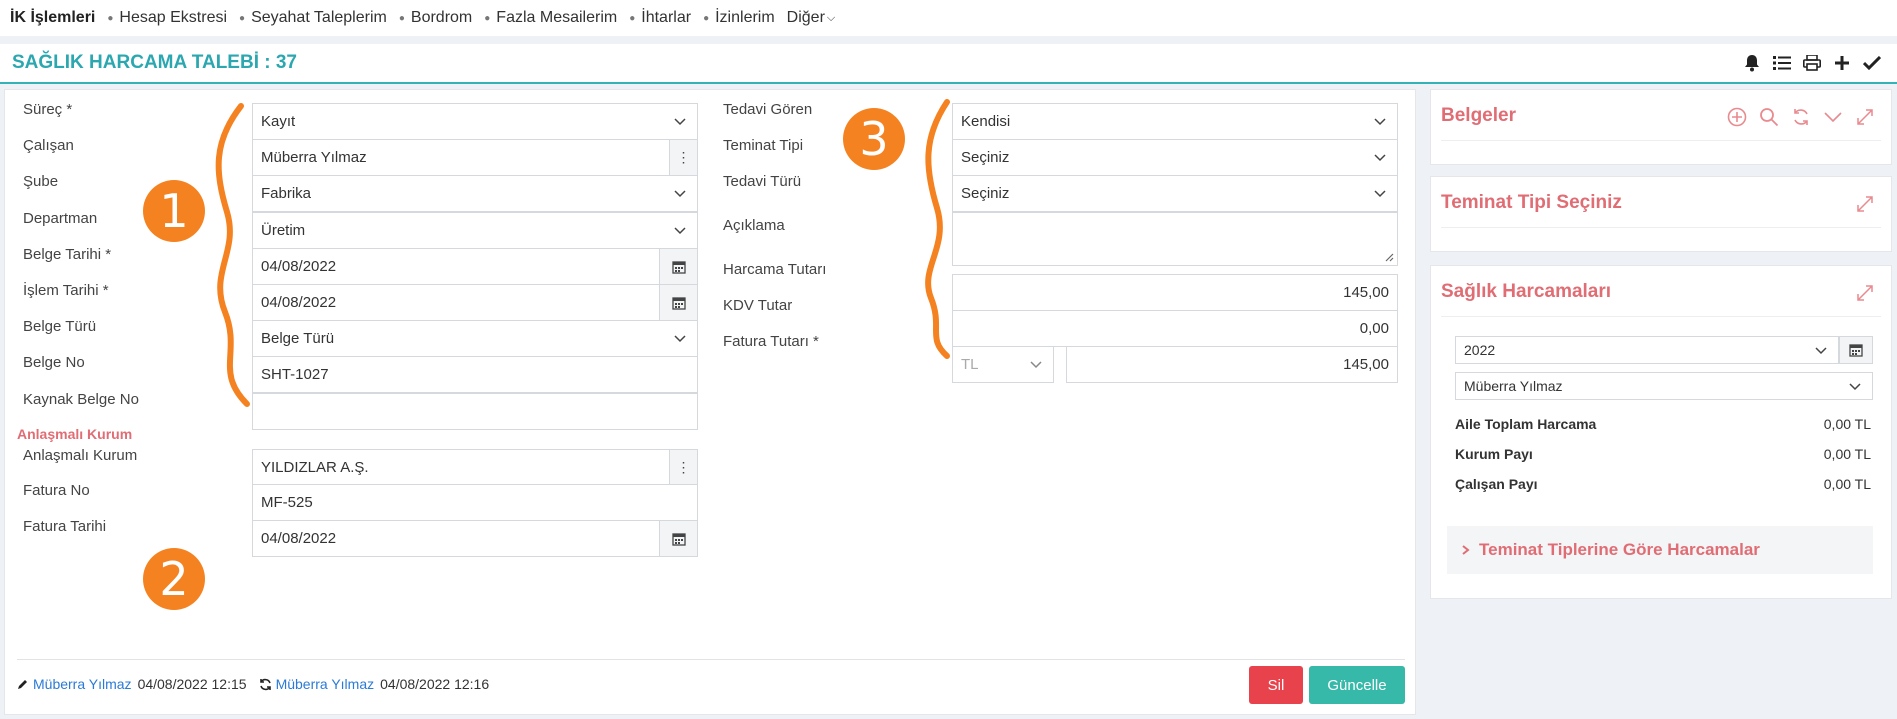 This screenshot has height=719, width=1897. What do you see at coordinates (475, 374) in the screenshot?
I see `belge-no-input: SHT-1027` at bounding box center [475, 374].